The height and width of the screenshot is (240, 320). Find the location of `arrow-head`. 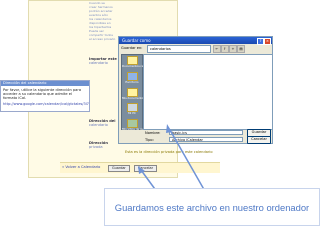

arrow-head is located at coordinates (169, 128).